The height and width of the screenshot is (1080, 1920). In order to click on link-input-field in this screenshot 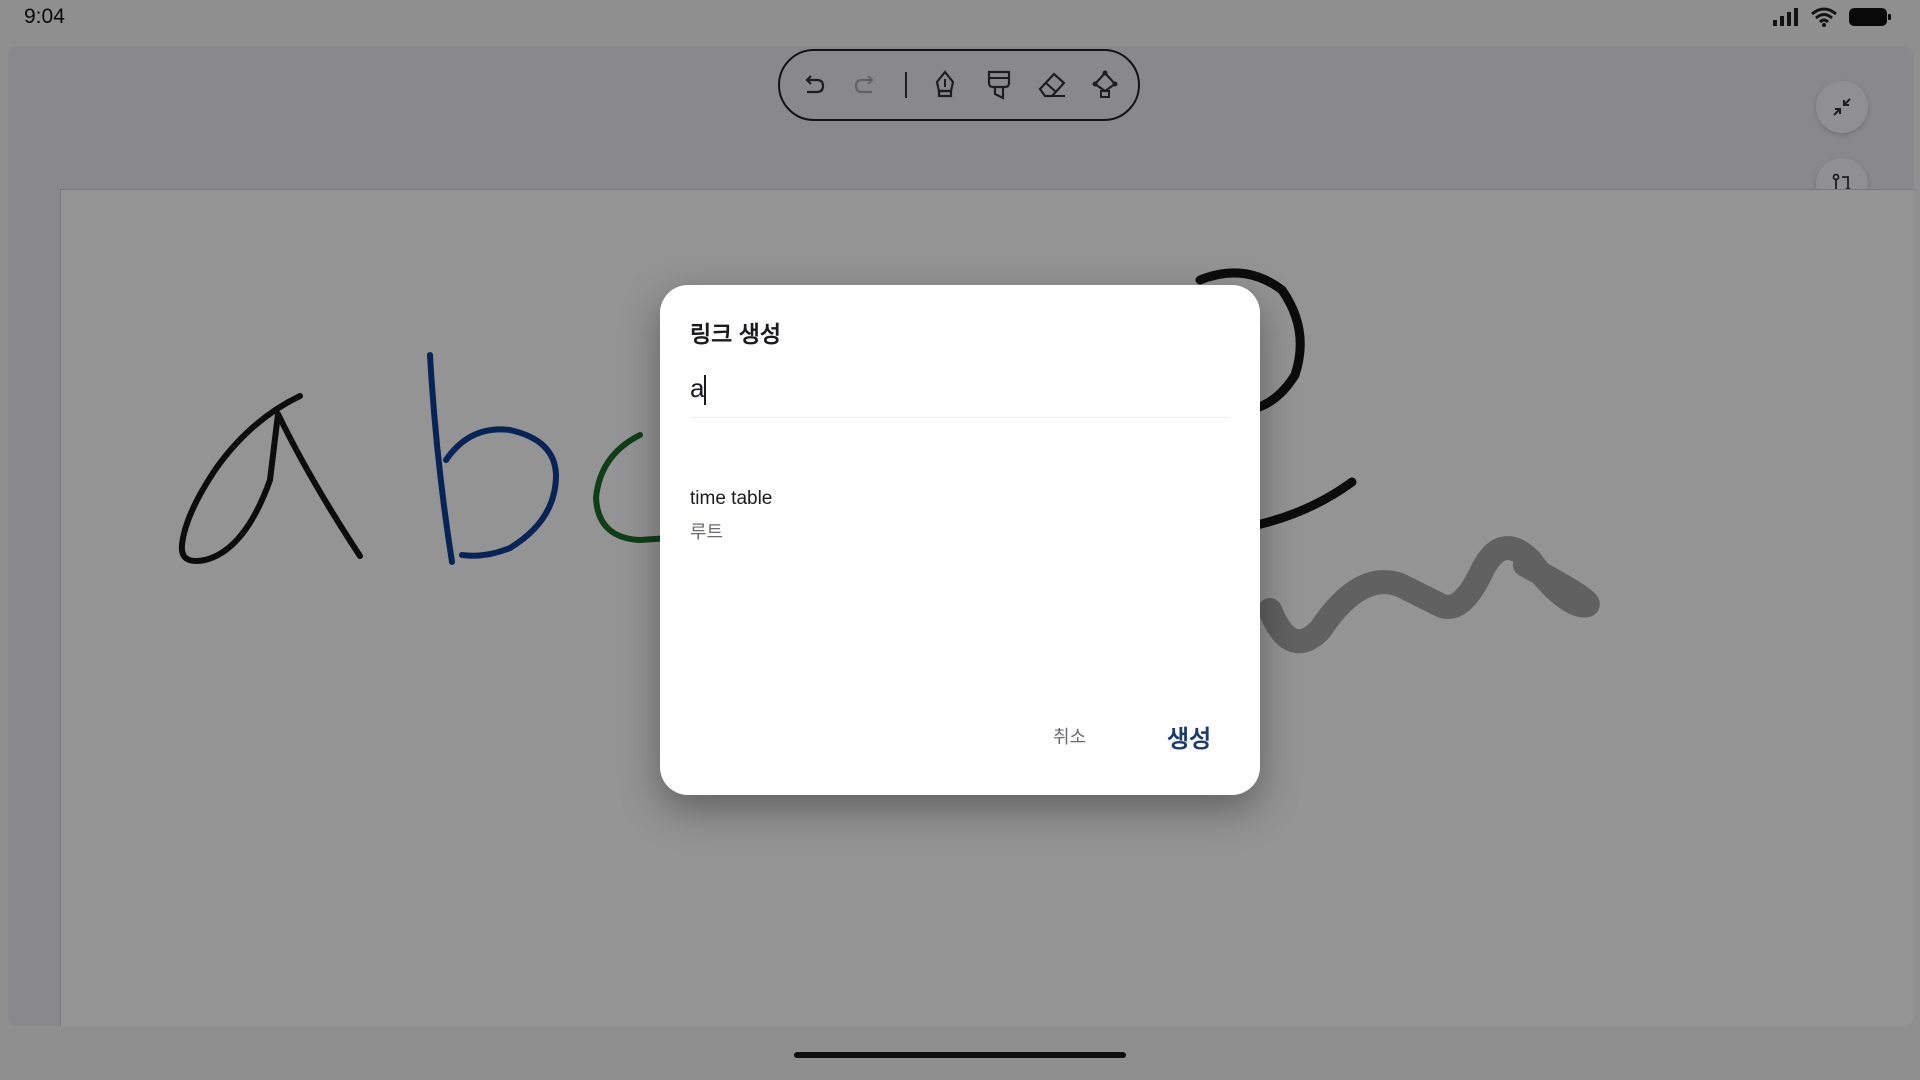, I will do `click(960, 395)`.